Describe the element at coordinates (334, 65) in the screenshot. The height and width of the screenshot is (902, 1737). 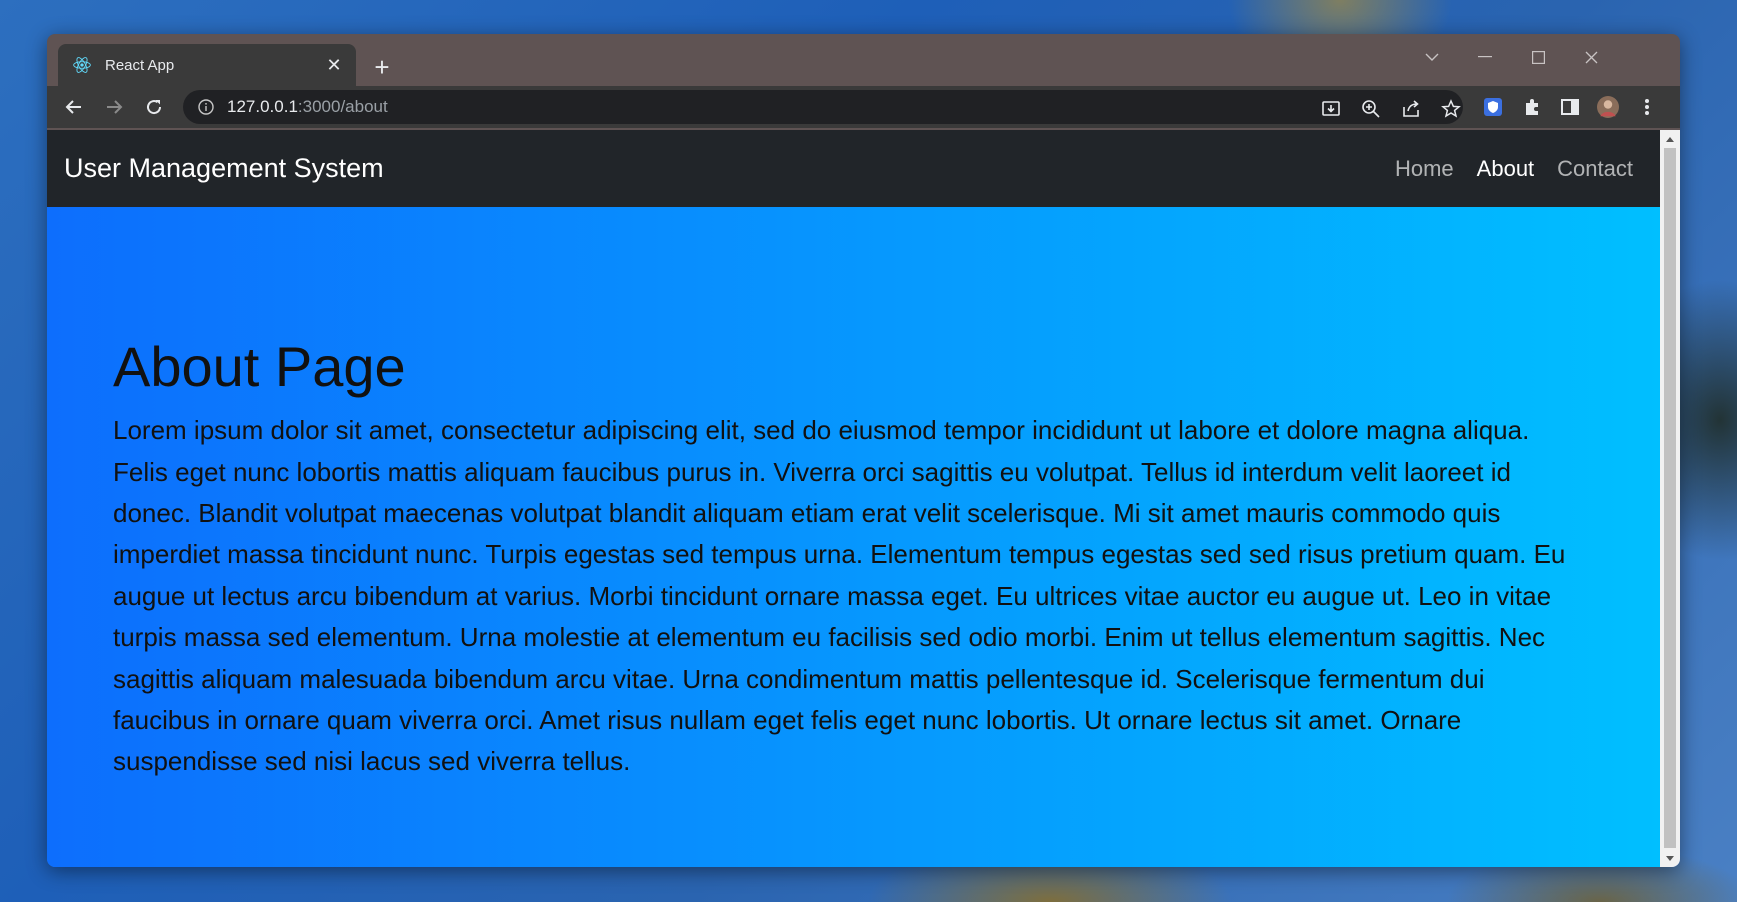
I see `close-tab-icon: ✕` at that location.